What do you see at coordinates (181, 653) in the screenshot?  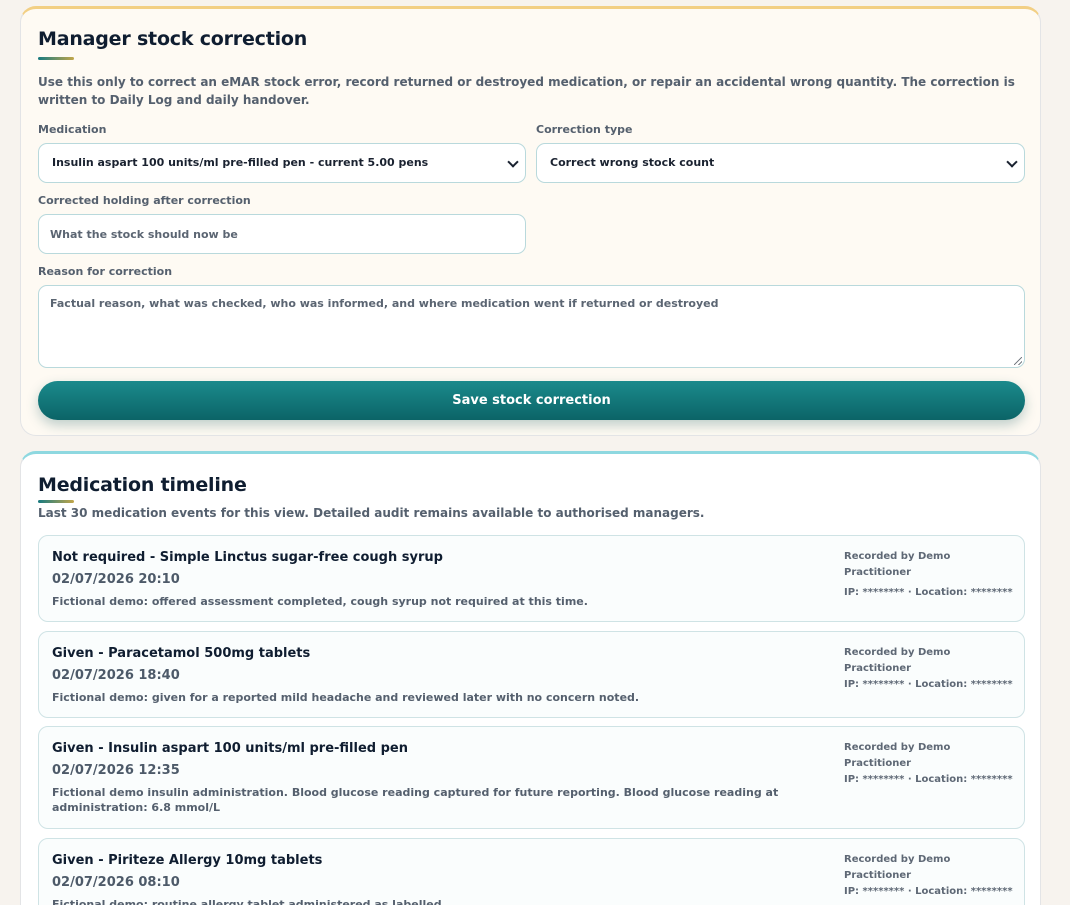 I see `event-title: Given - Paracetamol 500mg tablets` at bounding box center [181, 653].